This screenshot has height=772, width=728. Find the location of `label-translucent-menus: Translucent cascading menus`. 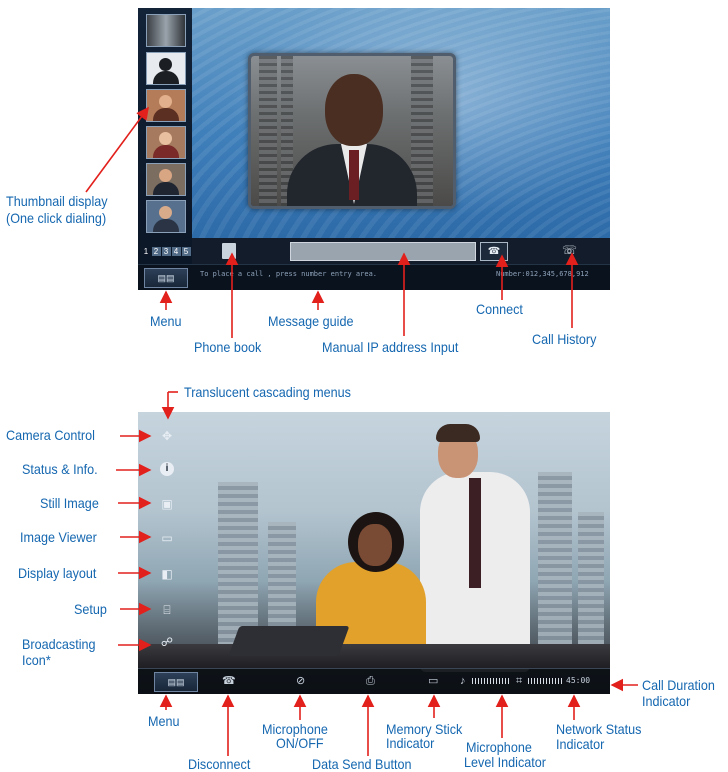

label-translucent-menus: Translucent cascading menus is located at coordinates (267, 392).